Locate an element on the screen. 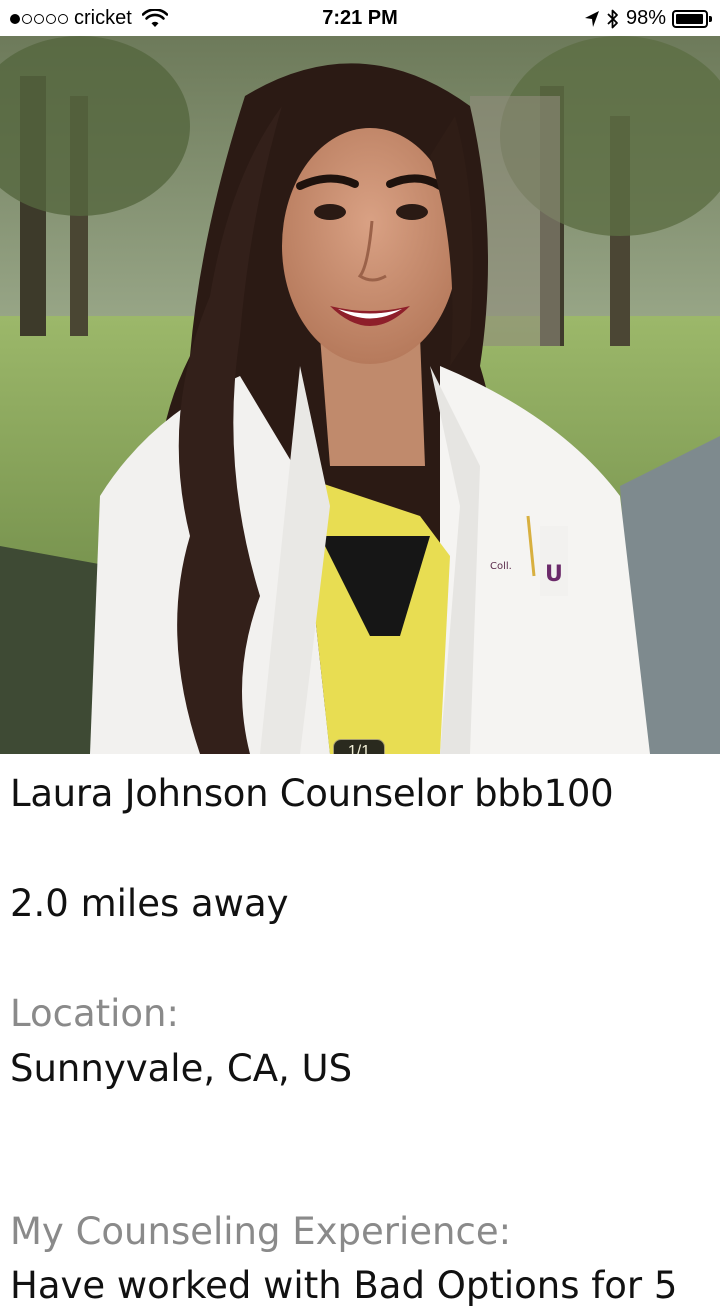  experience-value: Have worked with Bad Options for 5 is located at coordinates (344, 1285).